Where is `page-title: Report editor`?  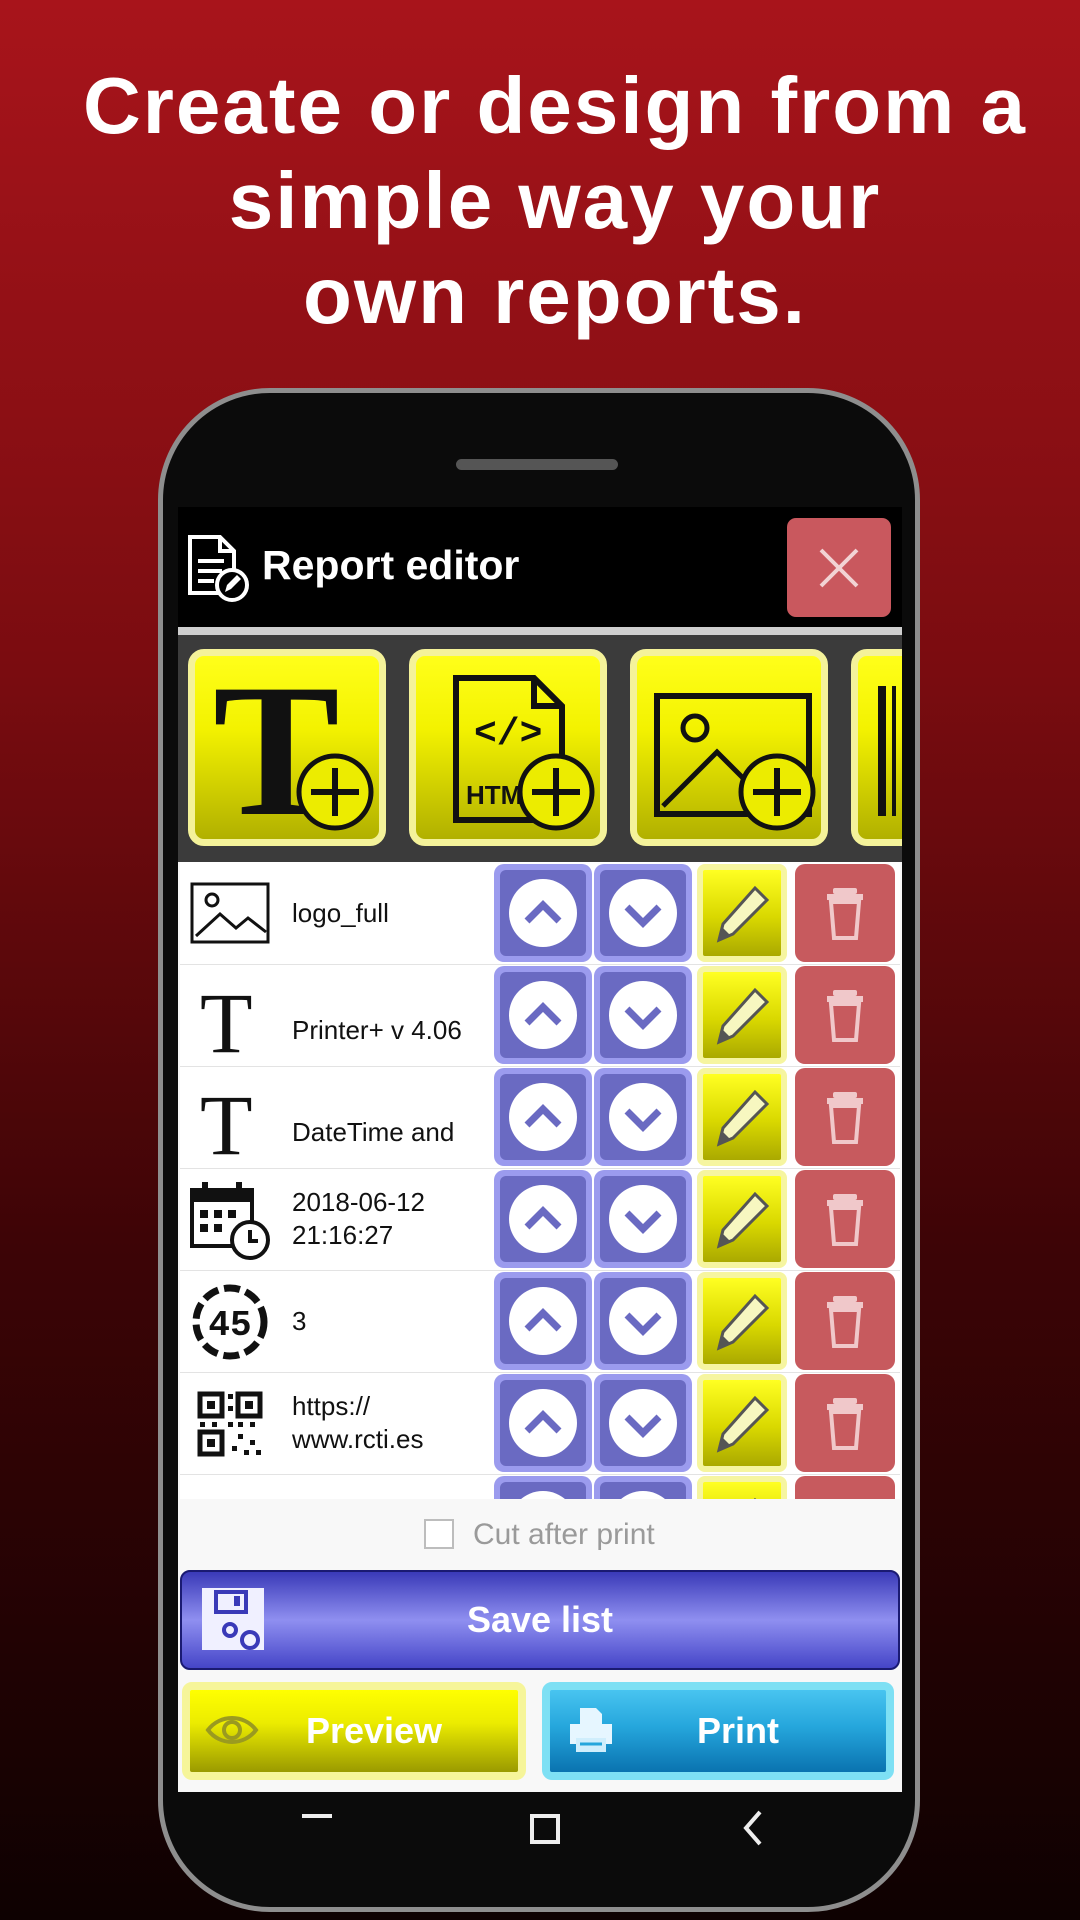 page-title: Report editor is located at coordinates (391, 565).